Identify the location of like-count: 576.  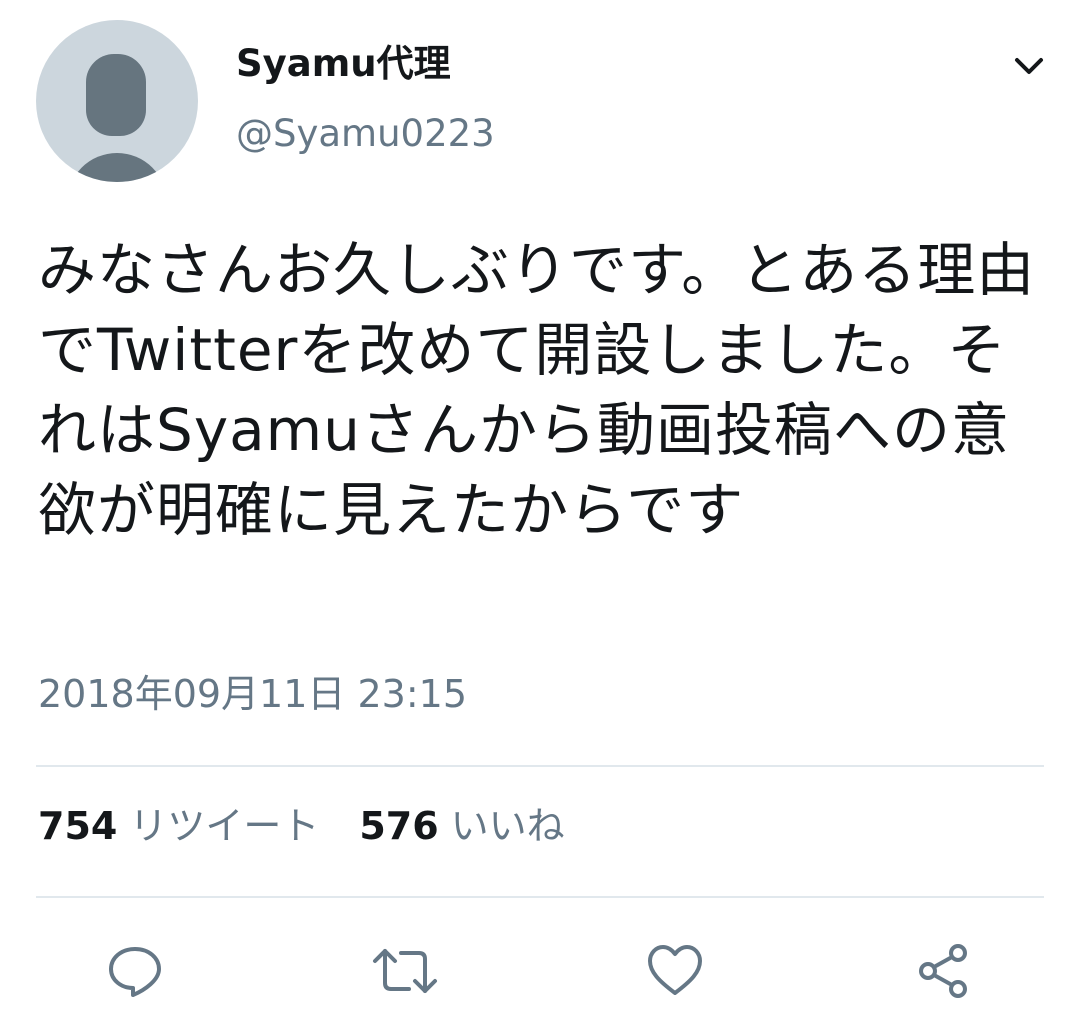
(399, 826).